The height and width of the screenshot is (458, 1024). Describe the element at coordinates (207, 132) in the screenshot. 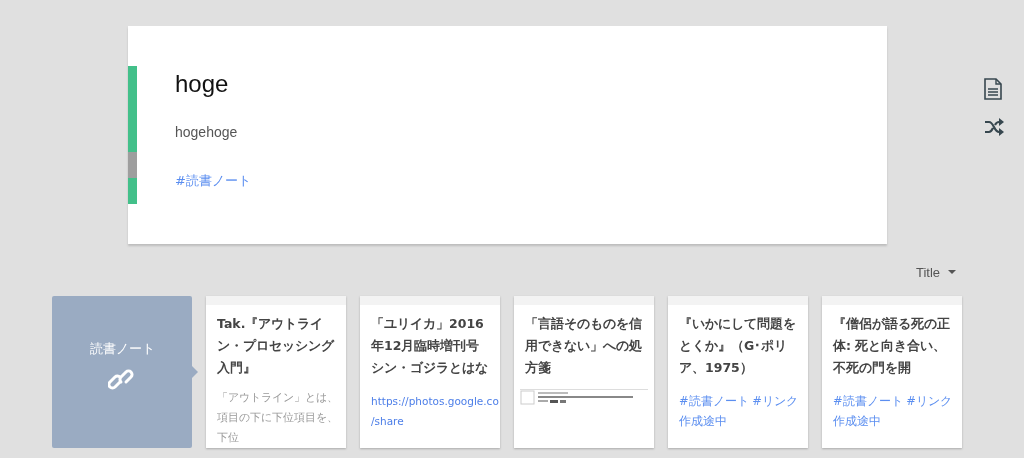

I see `note-body: hogehoge` at that location.